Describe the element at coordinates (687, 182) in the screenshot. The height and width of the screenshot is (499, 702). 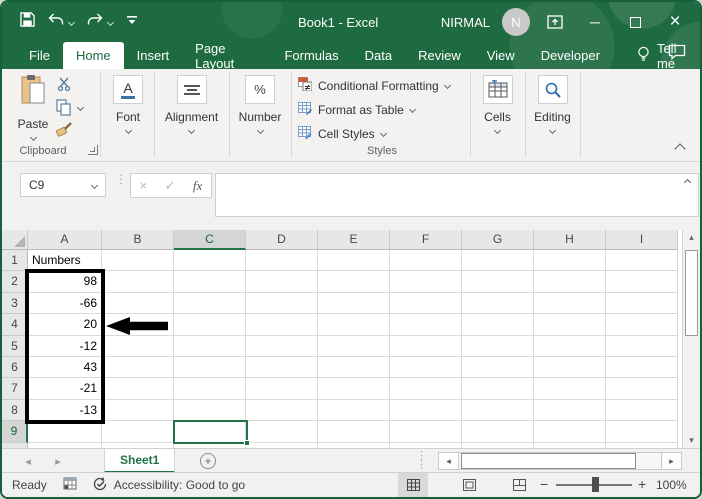
I see `formula-bar-expand-icon` at that location.